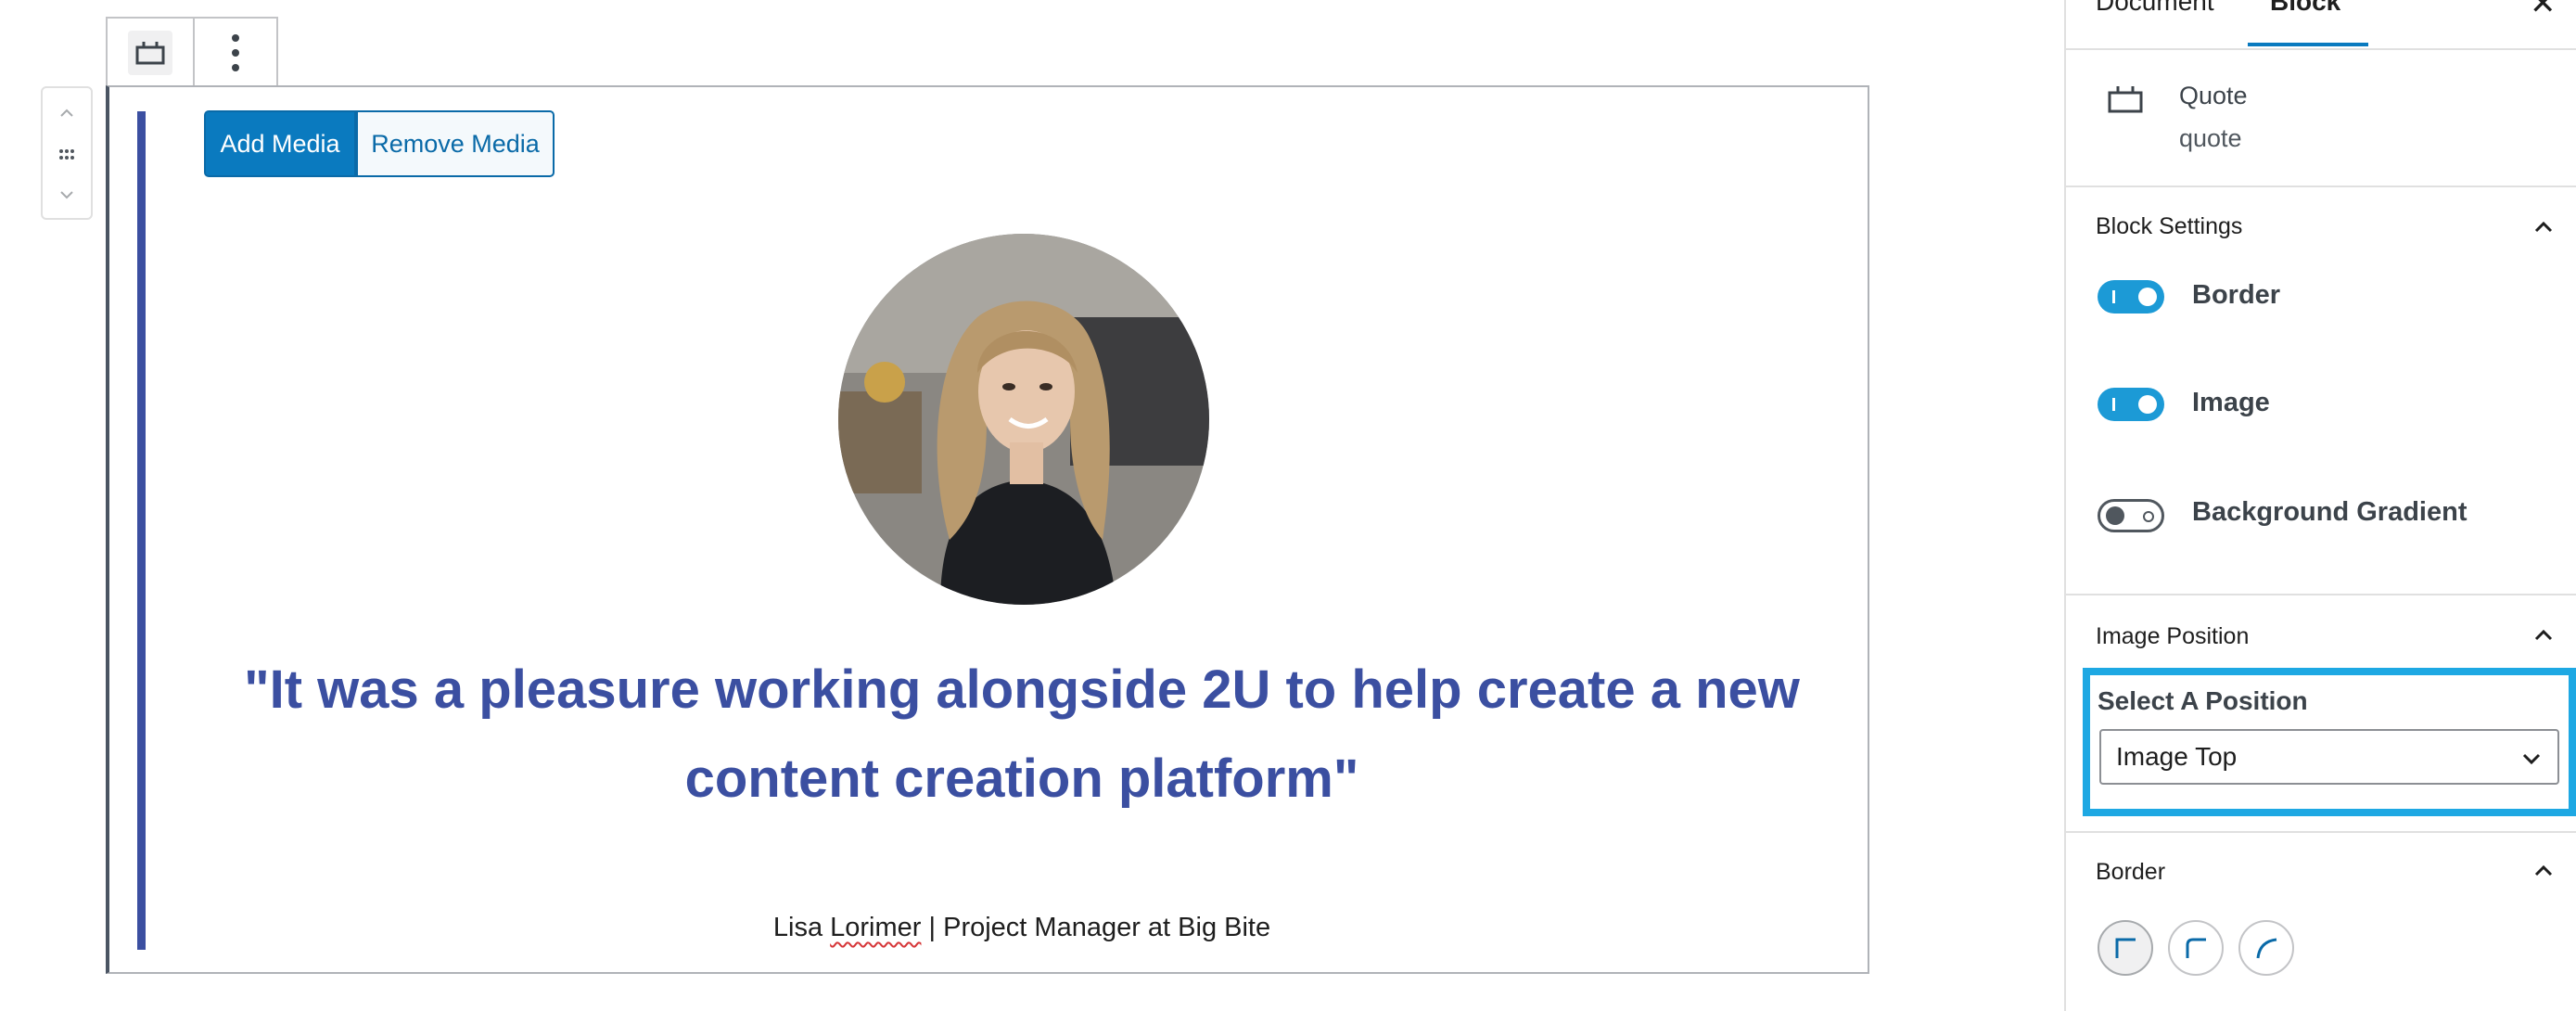  Describe the element at coordinates (2329, 757) in the screenshot. I see `position-select: Image Top` at that location.